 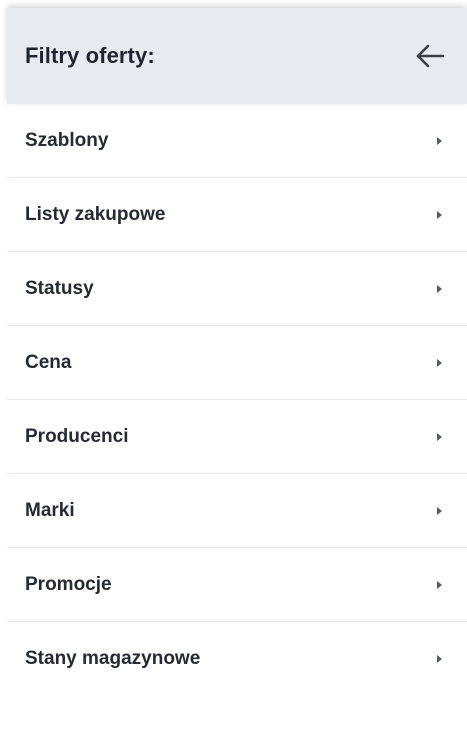 I want to click on filter-item-marki: Marki, so click(x=237, y=511).